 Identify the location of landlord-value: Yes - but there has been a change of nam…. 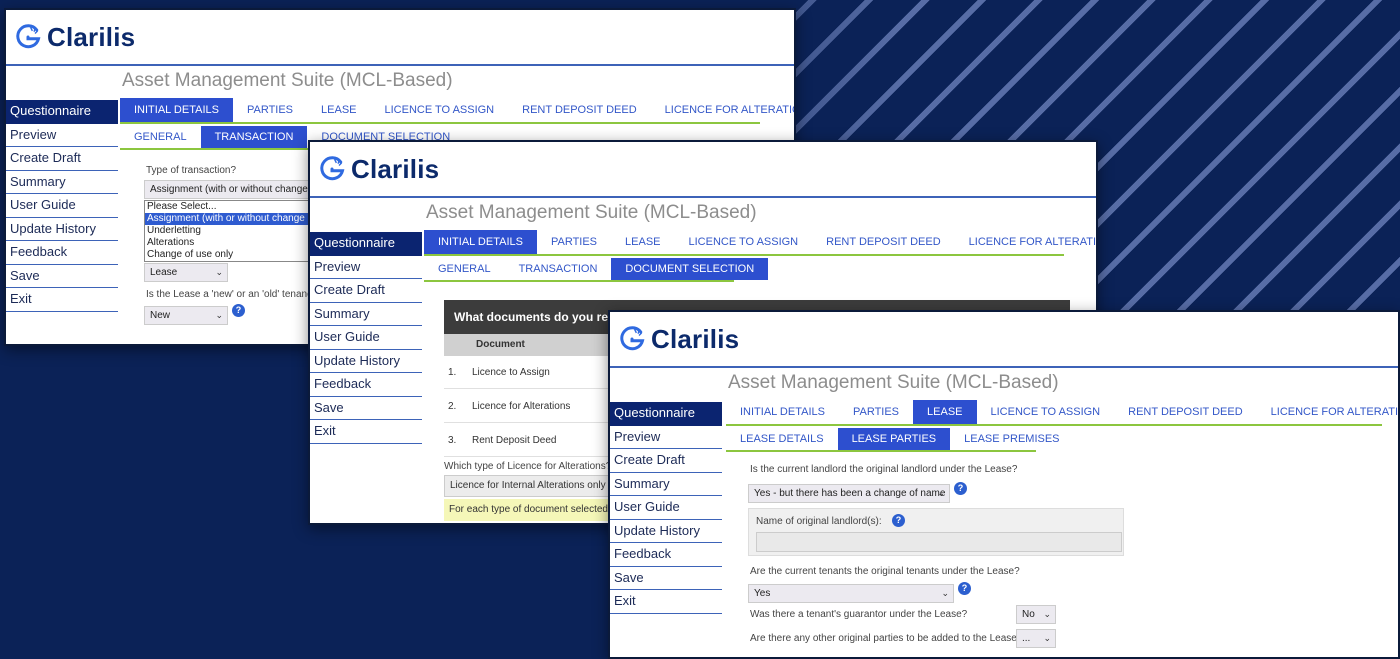
(850, 493).